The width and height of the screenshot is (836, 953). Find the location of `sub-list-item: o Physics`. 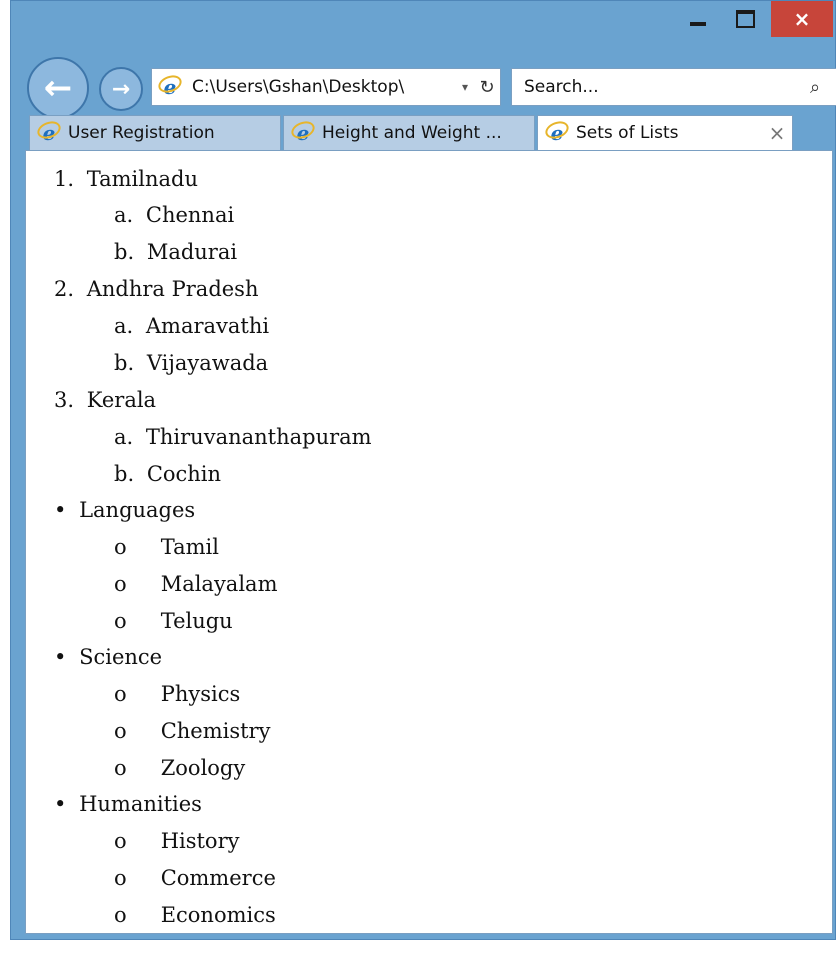

sub-list-item: o Physics is located at coordinates (177, 694).